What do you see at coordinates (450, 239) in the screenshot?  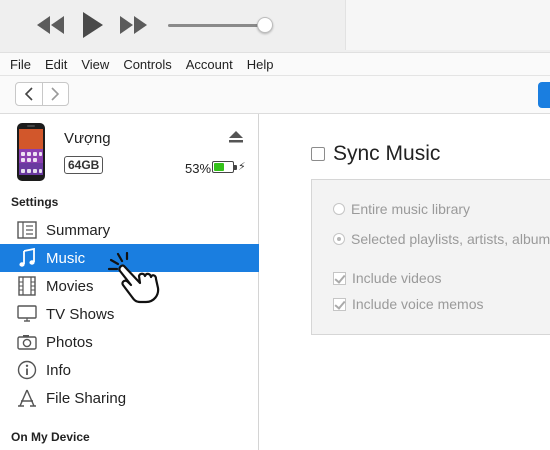 I see `radio-label: Selected playlists, artists, albums,` at bounding box center [450, 239].